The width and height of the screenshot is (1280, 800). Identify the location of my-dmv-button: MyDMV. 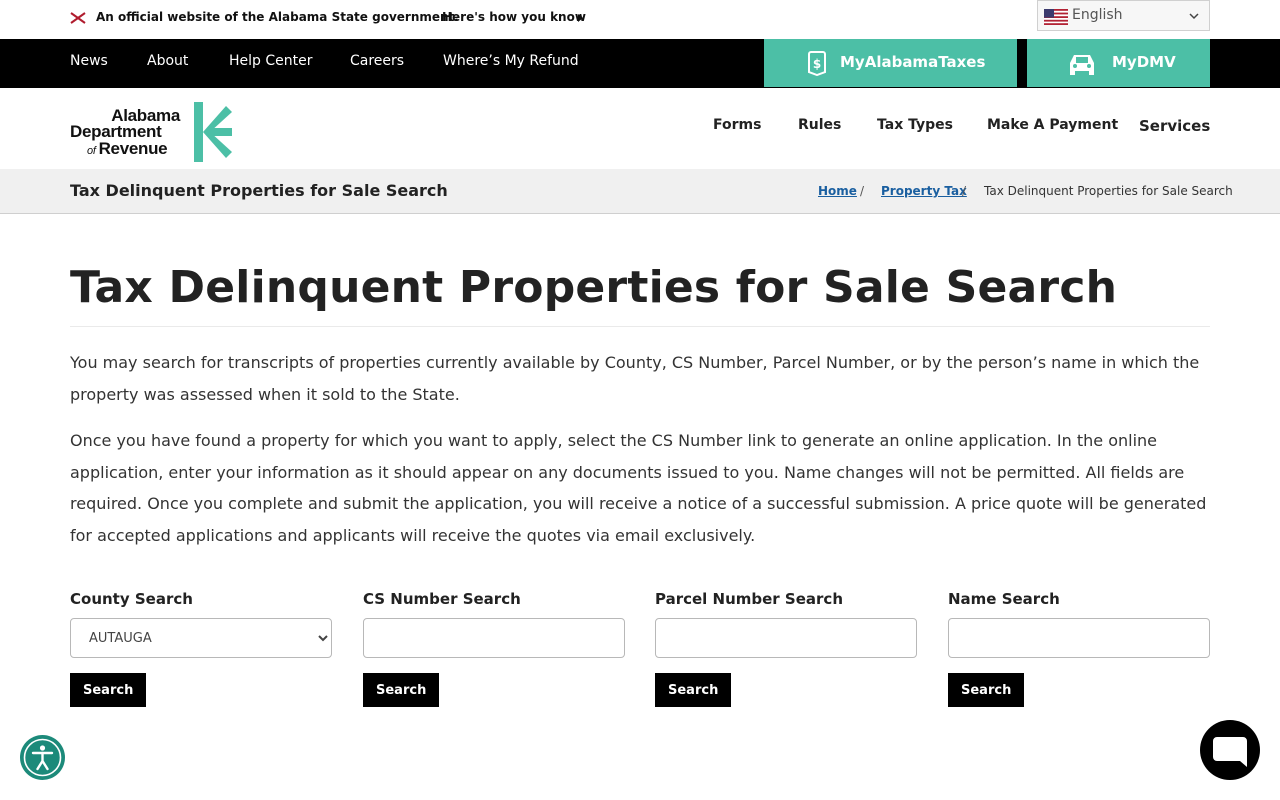
(1118, 63).